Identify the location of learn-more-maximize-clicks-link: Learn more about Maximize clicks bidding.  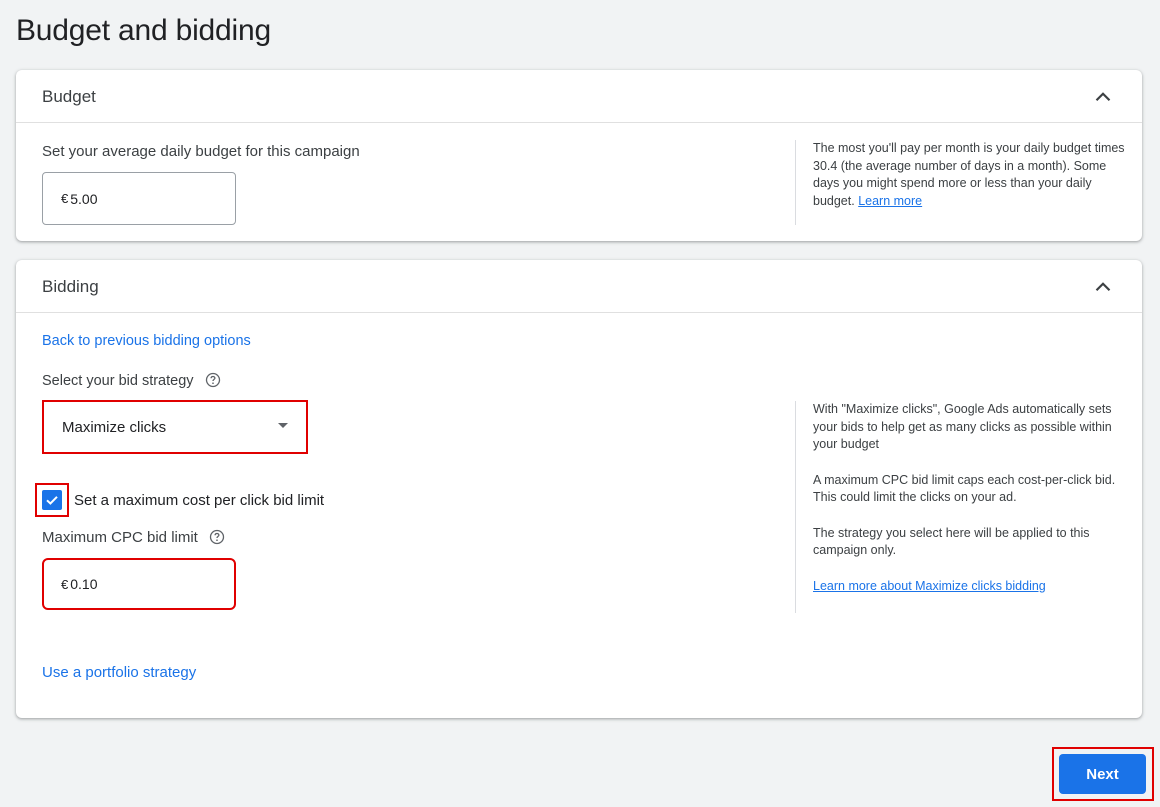
(929, 586).